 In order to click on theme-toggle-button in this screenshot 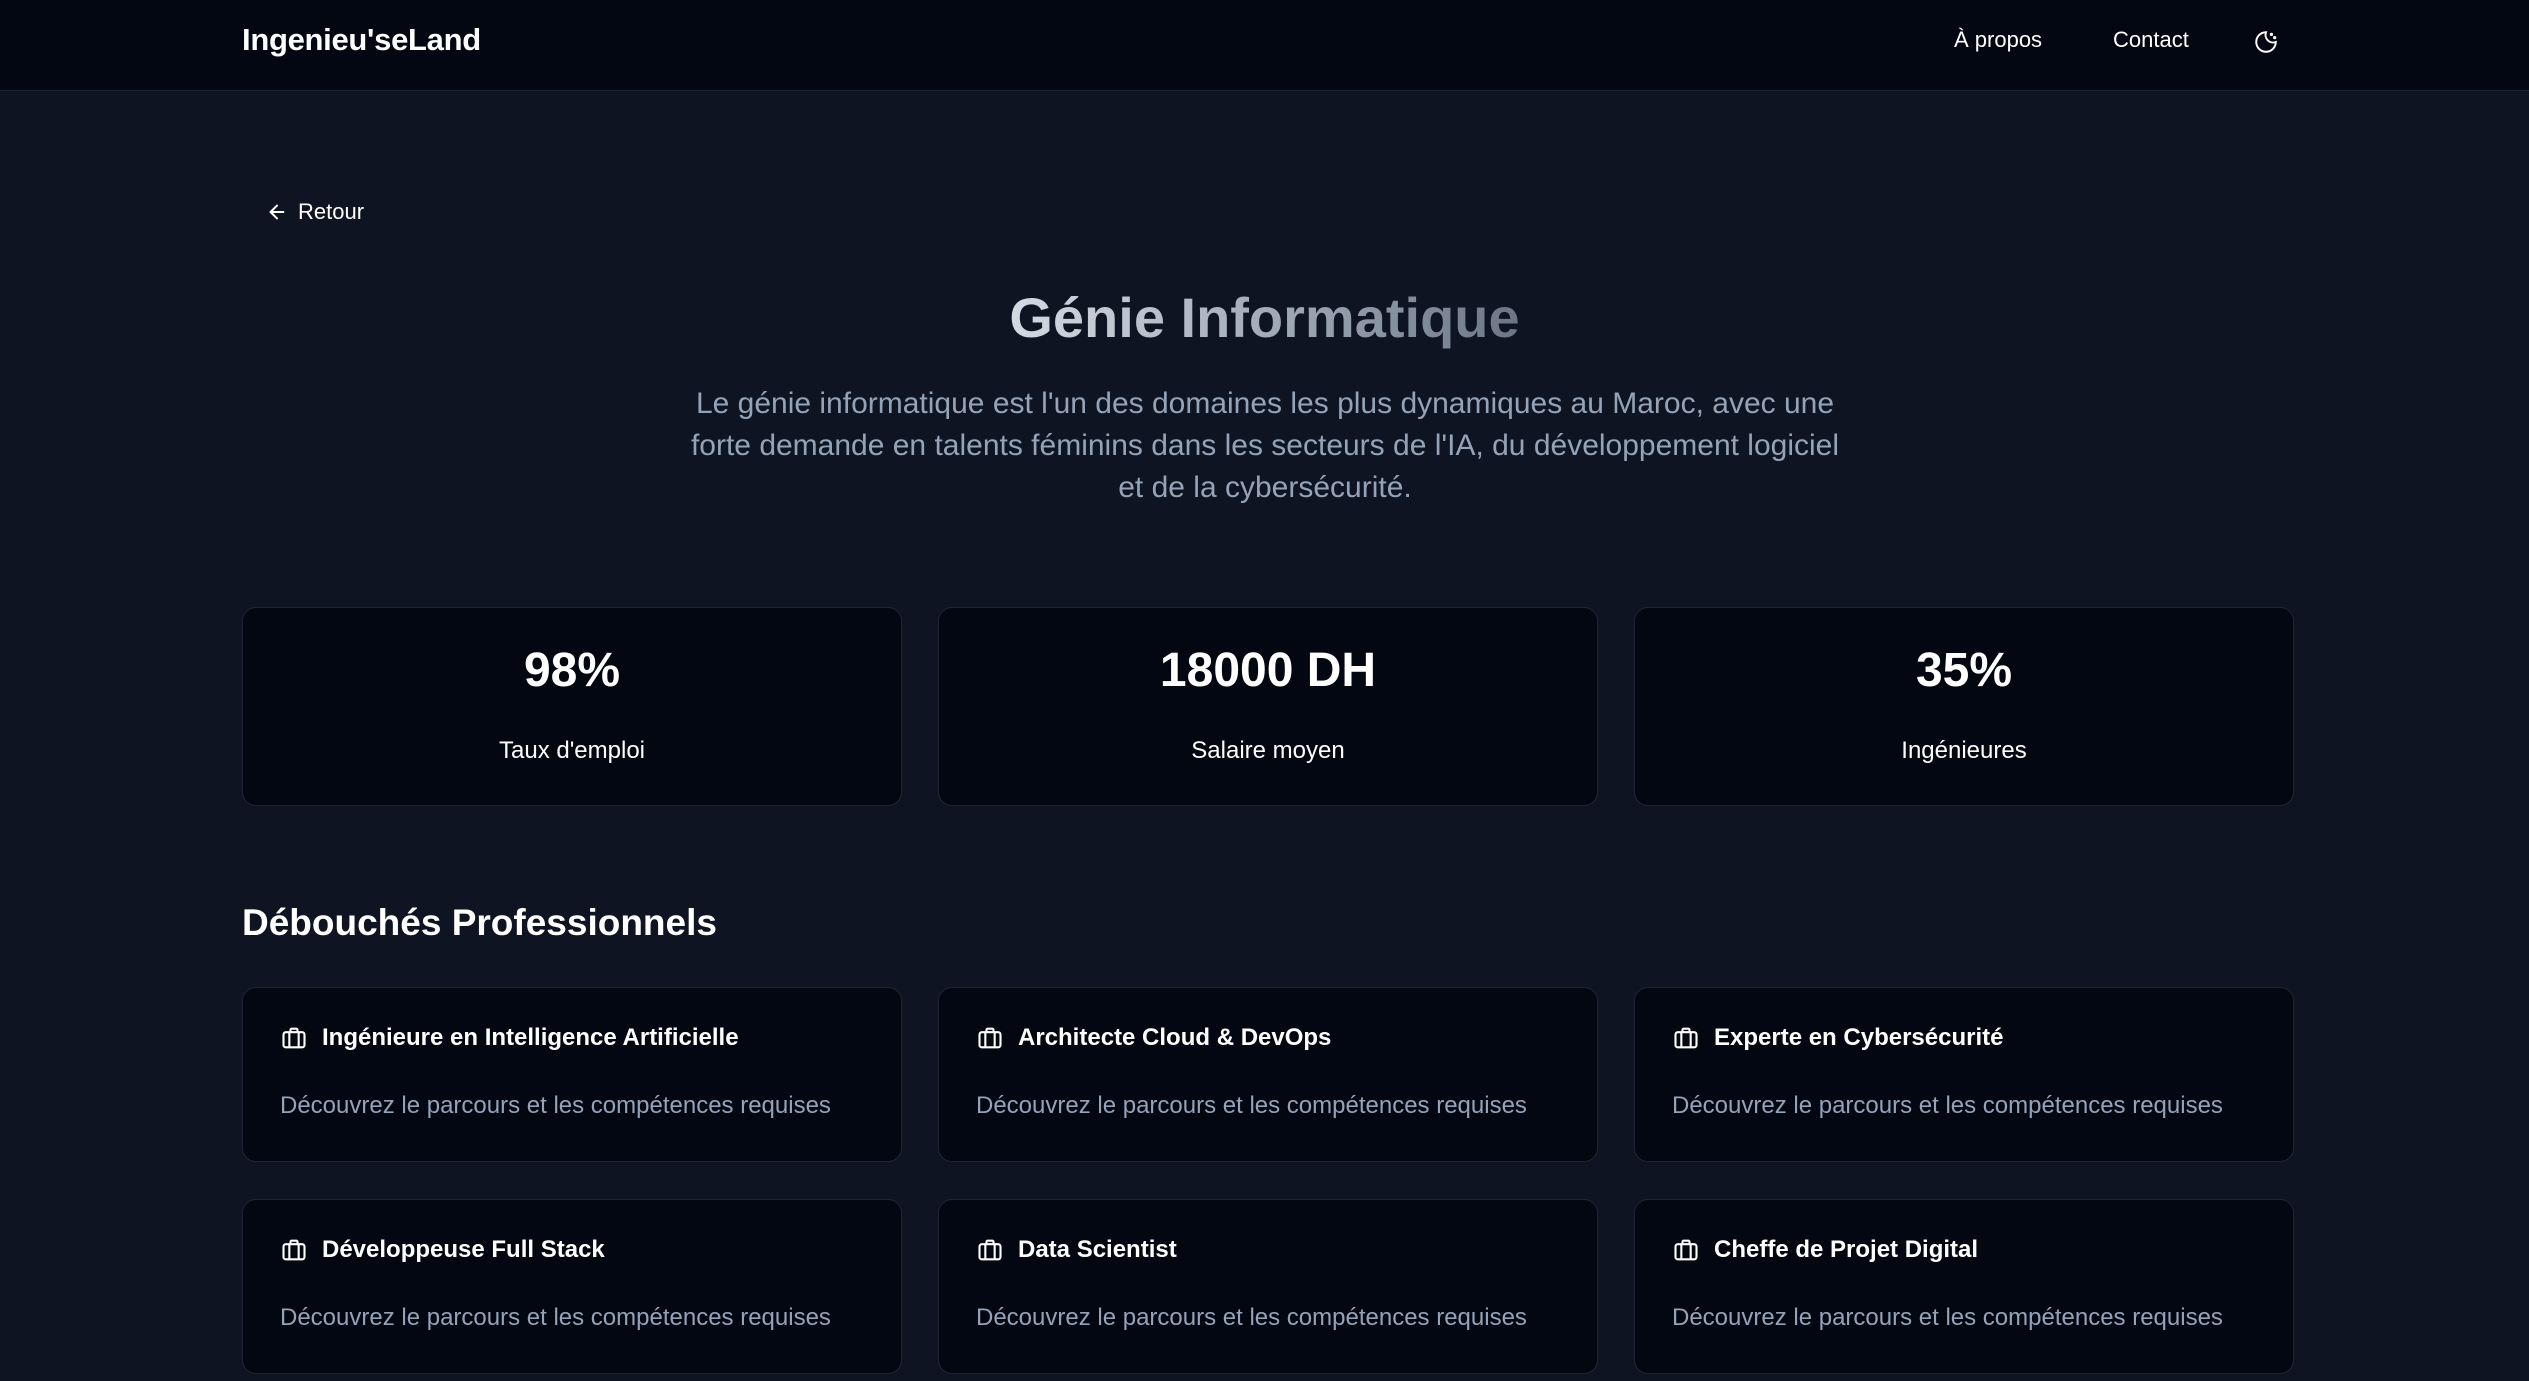, I will do `click(2266, 42)`.